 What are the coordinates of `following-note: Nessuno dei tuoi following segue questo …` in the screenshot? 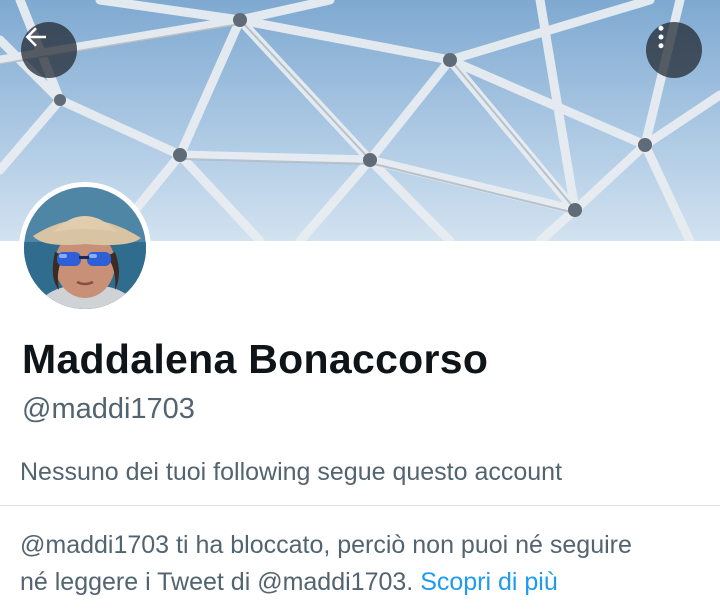 It's located at (291, 472).